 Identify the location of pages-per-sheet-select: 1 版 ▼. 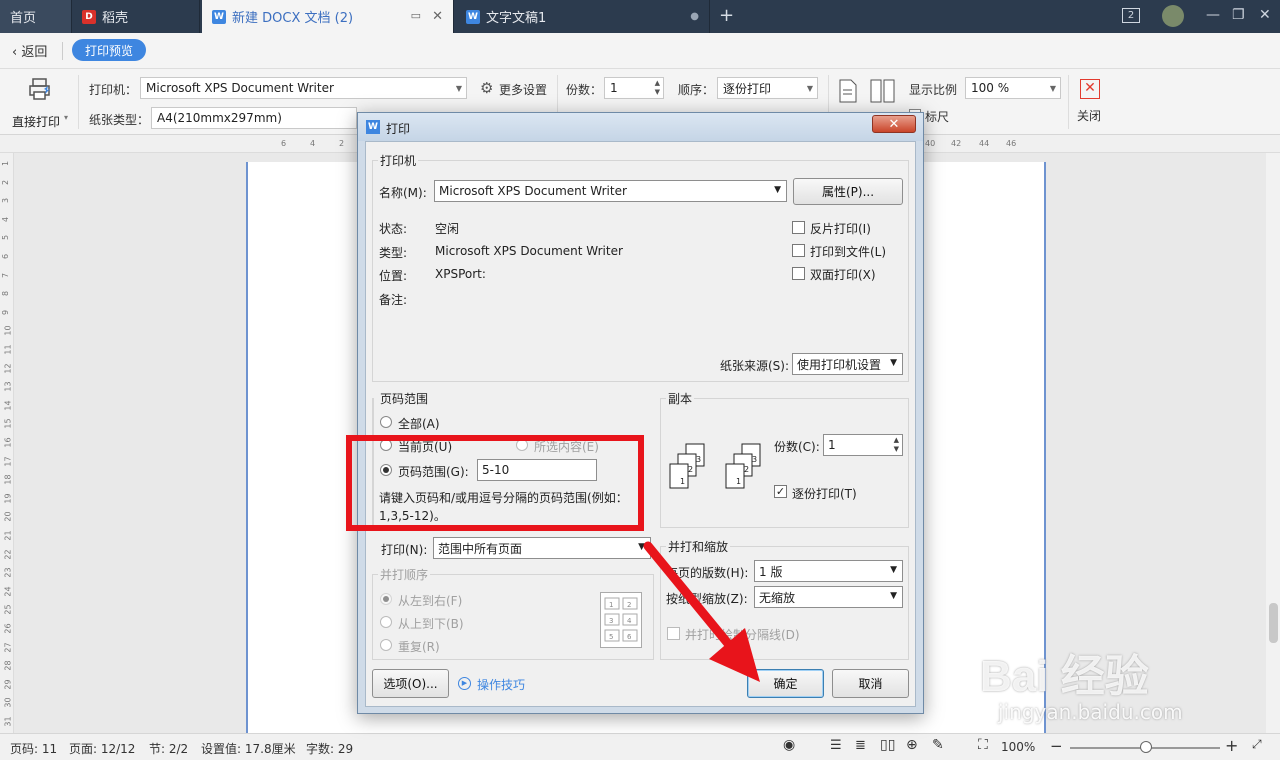
(828, 571).